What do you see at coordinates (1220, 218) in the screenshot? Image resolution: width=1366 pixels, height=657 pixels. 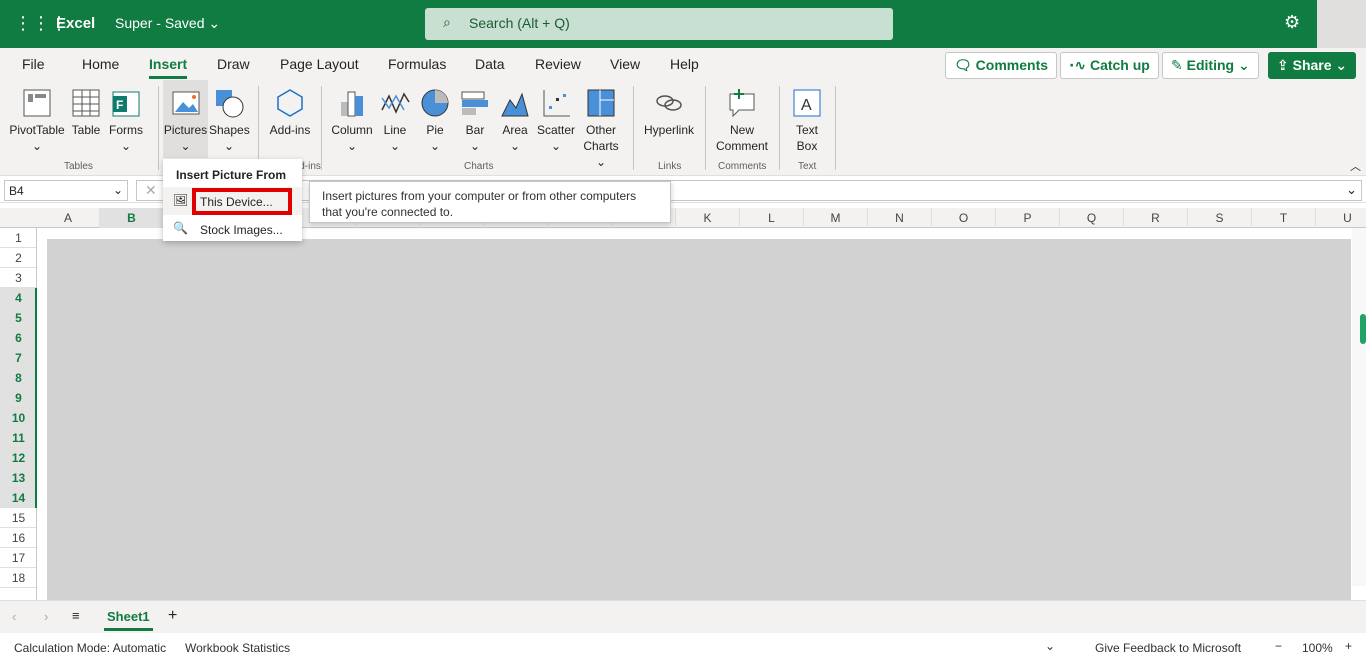 I see `column-header: S` at bounding box center [1220, 218].